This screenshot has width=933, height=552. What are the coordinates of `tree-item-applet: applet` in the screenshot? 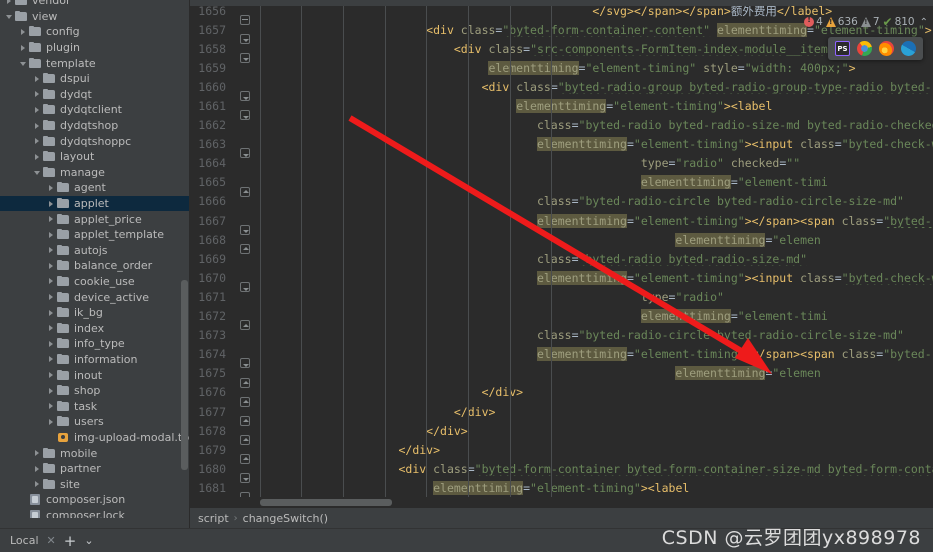 It's located at (94, 203).